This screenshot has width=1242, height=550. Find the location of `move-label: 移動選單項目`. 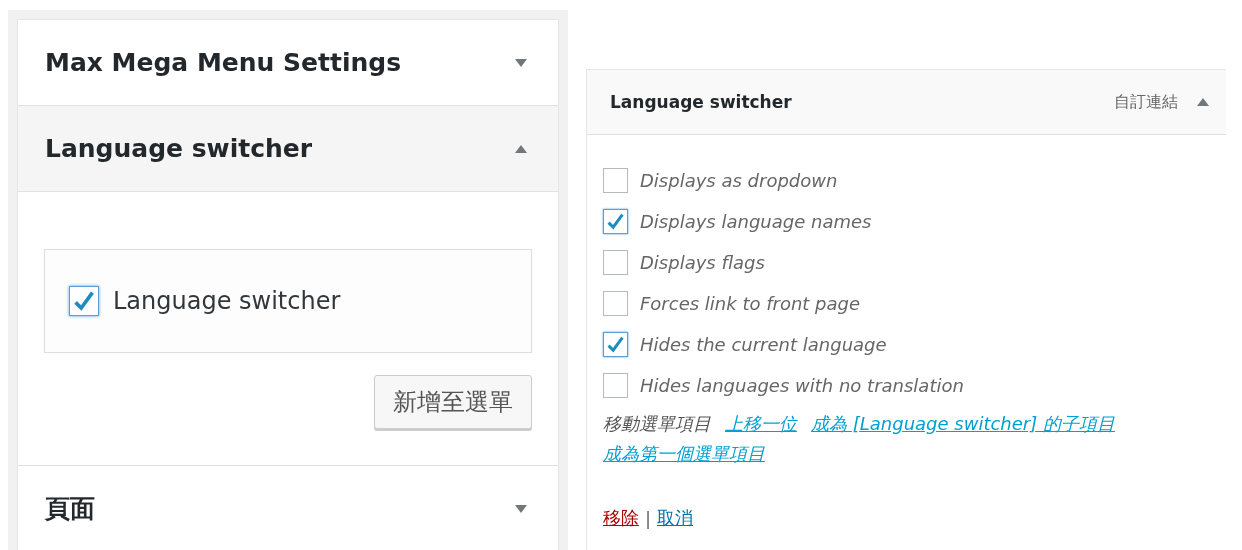

move-label: 移動選單項目 is located at coordinates (657, 424).